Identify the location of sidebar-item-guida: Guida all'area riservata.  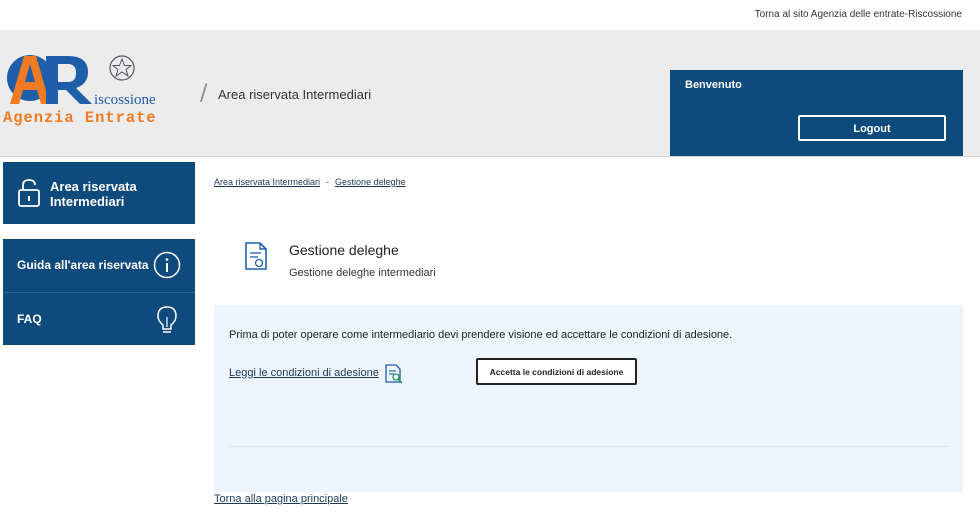
(99, 265).